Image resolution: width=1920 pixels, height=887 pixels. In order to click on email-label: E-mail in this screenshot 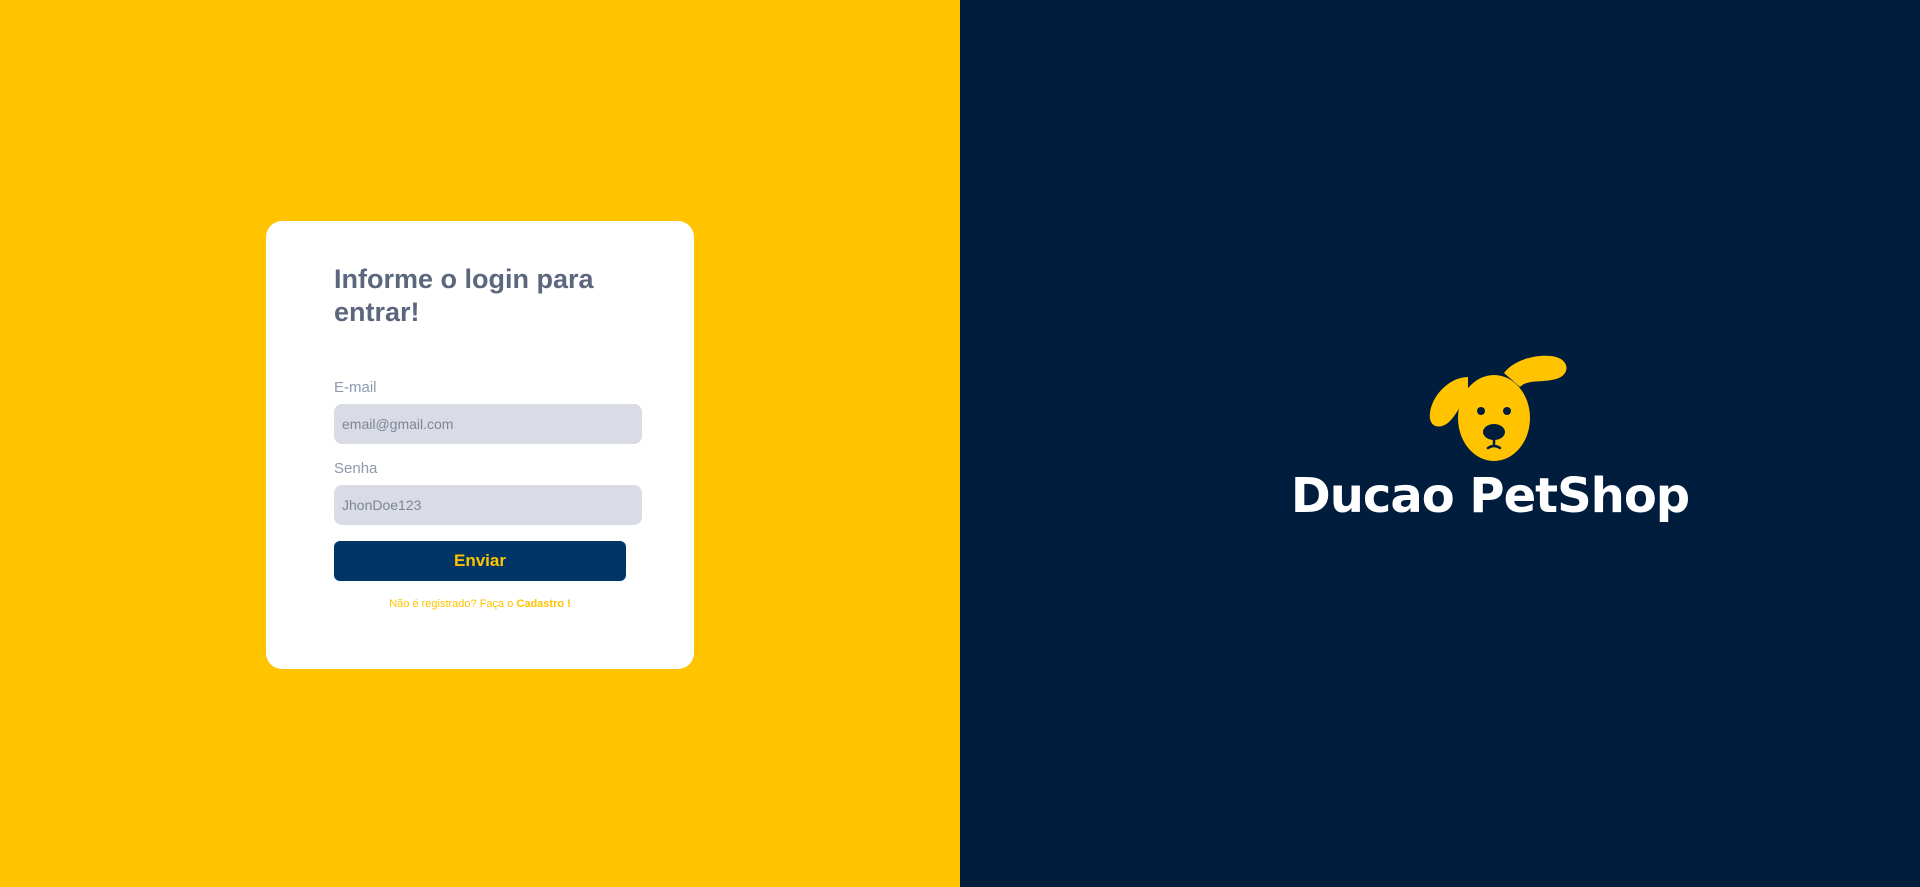, I will do `click(355, 387)`.